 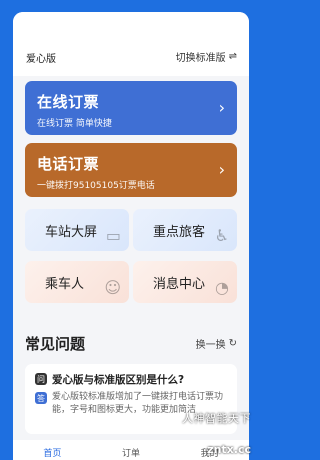 What do you see at coordinates (131, 450) in the screenshot?
I see `tab-orders: 订单` at bounding box center [131, 450].